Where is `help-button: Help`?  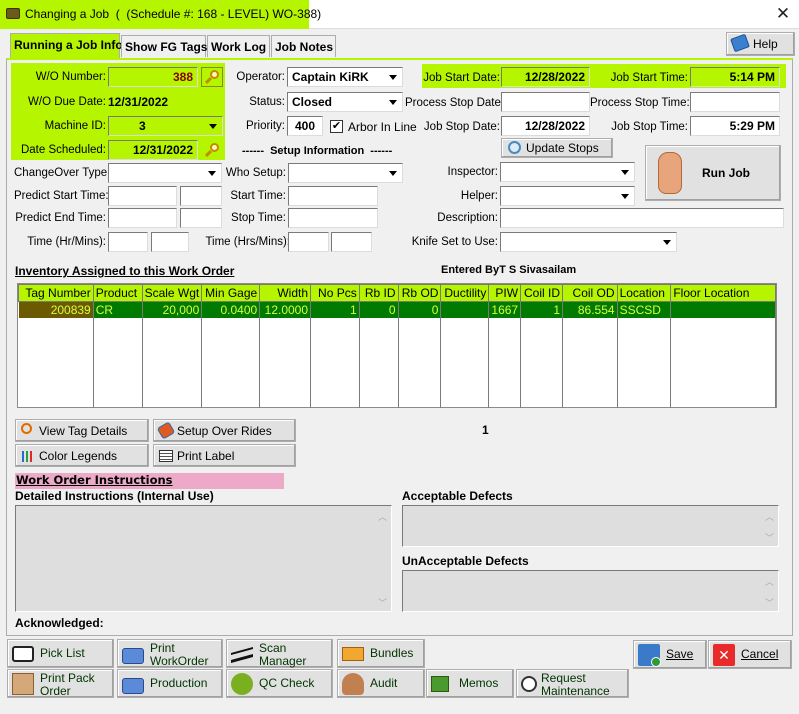 help-button: Help is located at coordinates (760, 44).